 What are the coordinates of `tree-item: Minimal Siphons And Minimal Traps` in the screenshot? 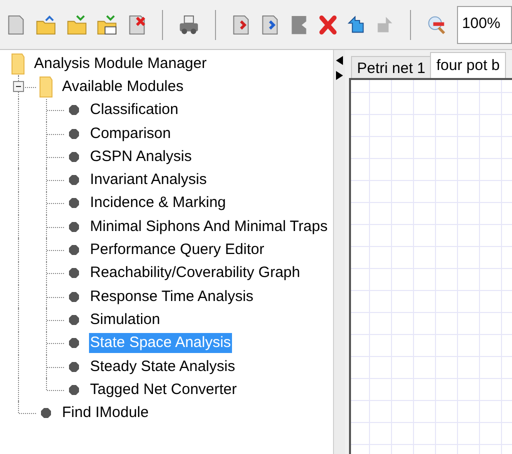 It's located at (209, 226).